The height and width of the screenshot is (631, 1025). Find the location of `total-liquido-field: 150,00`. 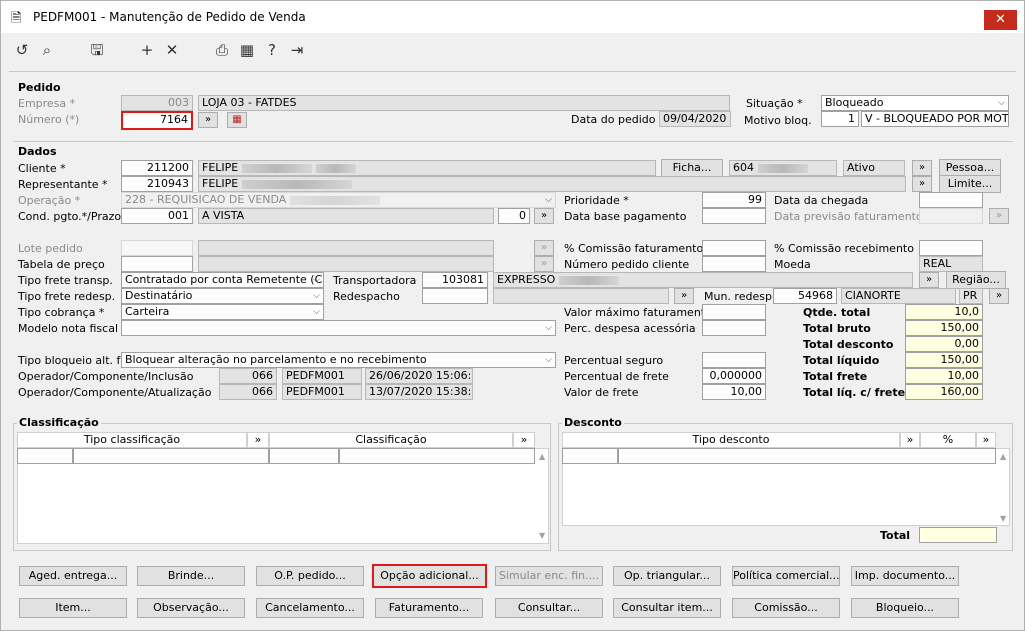

total-liquido-field: 150,00 is located at coordinates (944, 360).